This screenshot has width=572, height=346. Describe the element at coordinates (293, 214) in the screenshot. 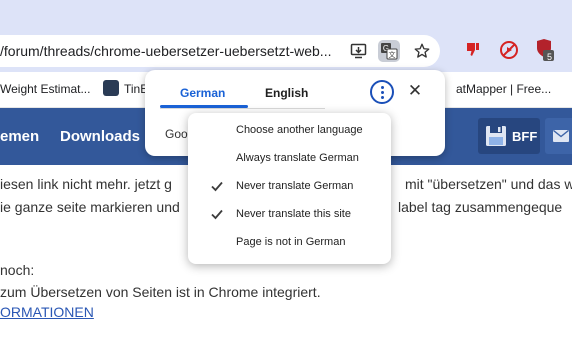

I see `menu-item-label: Never translate this site` at that location.